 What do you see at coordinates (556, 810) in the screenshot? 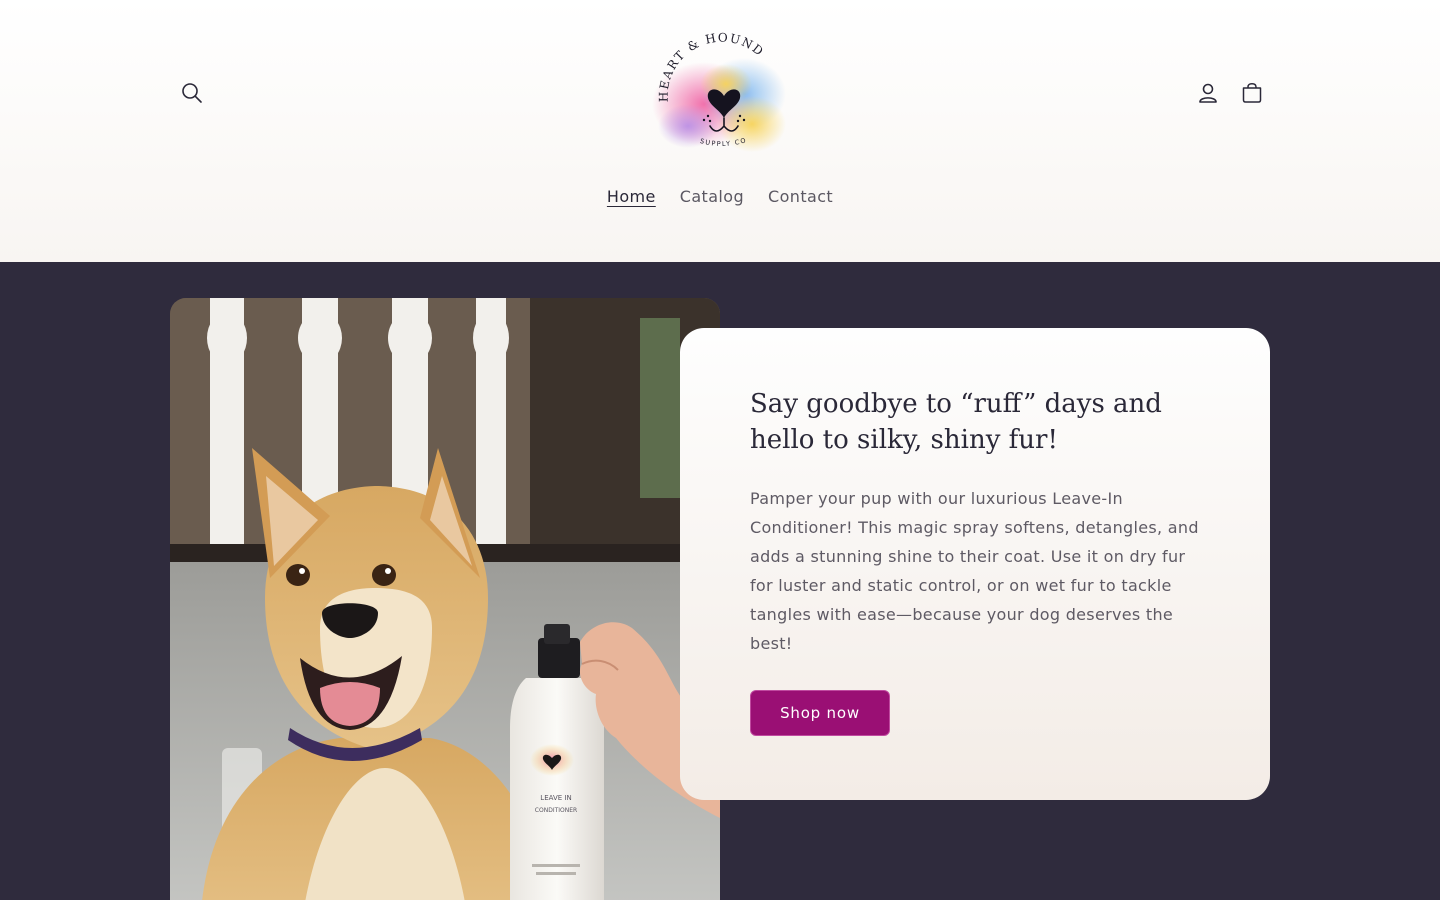
I see `bottle-label-line2: CONDITIONER` at bounding box center [556, 810].